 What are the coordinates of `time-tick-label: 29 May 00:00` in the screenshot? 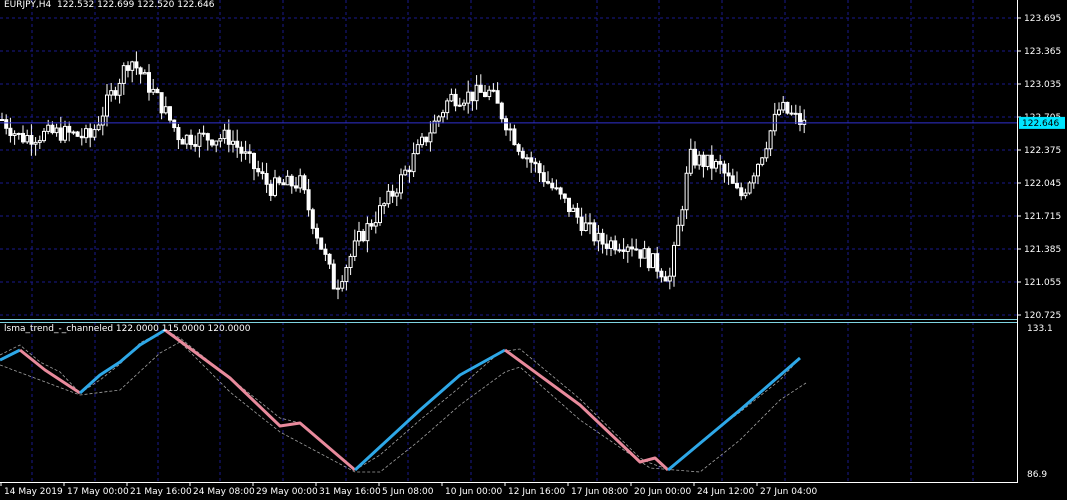 It's located at (287, 492).